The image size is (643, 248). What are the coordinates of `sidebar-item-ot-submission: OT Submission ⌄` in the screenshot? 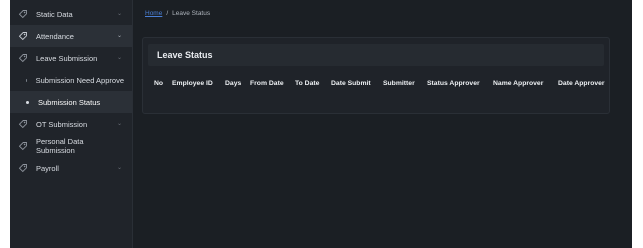 It's located at (71, 124).